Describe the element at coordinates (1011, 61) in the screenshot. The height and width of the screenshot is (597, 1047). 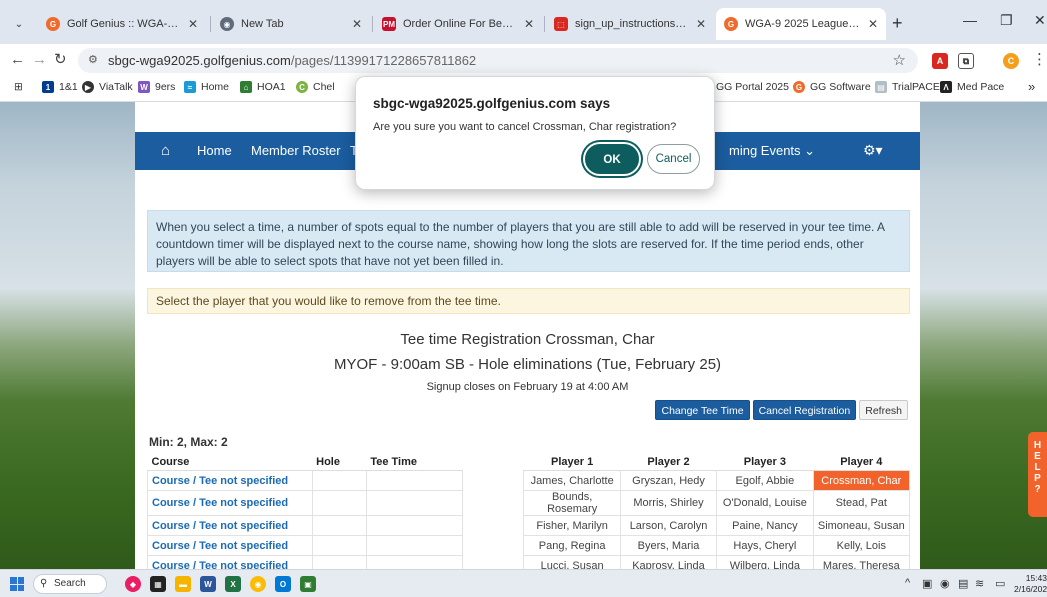
I see `profile-avatar: C` at that location.